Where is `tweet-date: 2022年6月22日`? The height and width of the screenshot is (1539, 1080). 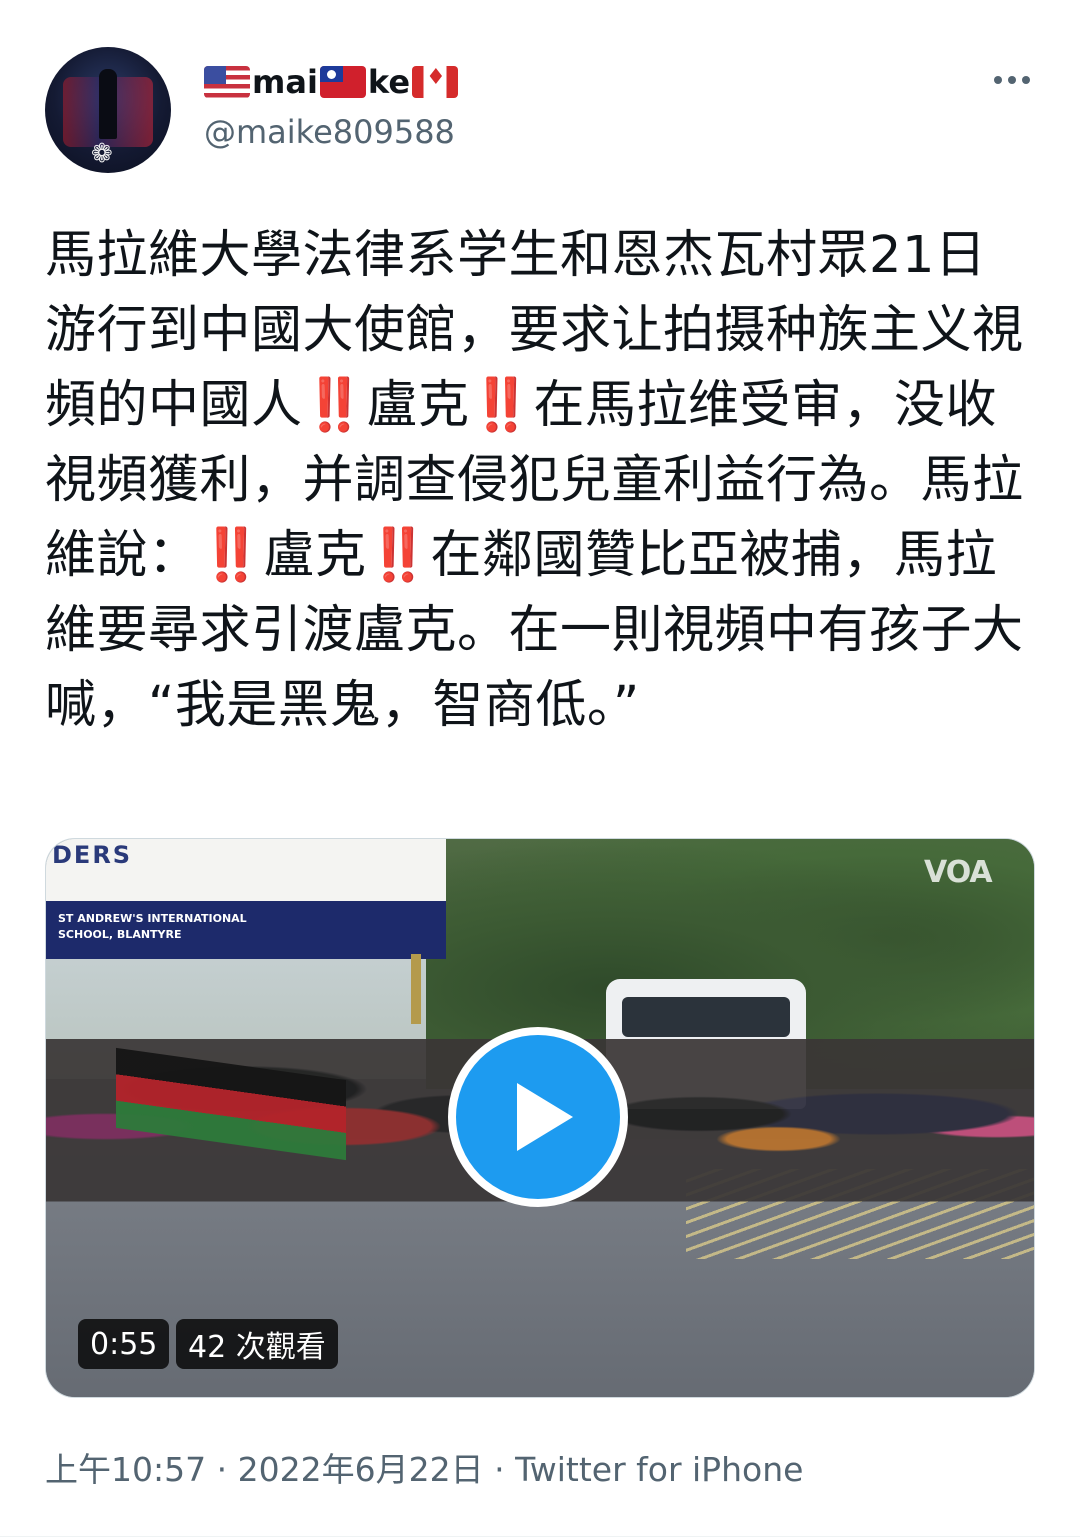 tweet-date: 2022年6月22日 is located at coordinates (361, 1469).